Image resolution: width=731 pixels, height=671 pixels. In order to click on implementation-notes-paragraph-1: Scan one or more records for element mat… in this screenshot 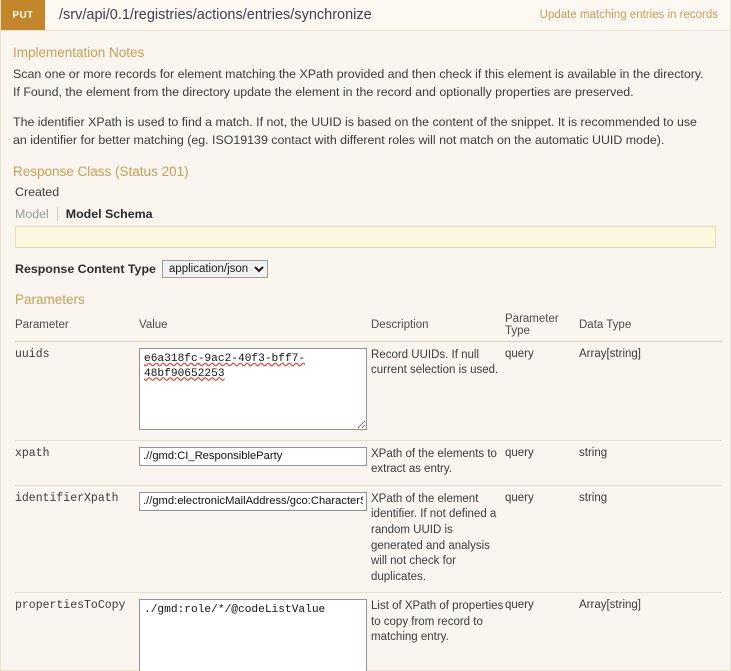, I will do `click(358, 83)`.